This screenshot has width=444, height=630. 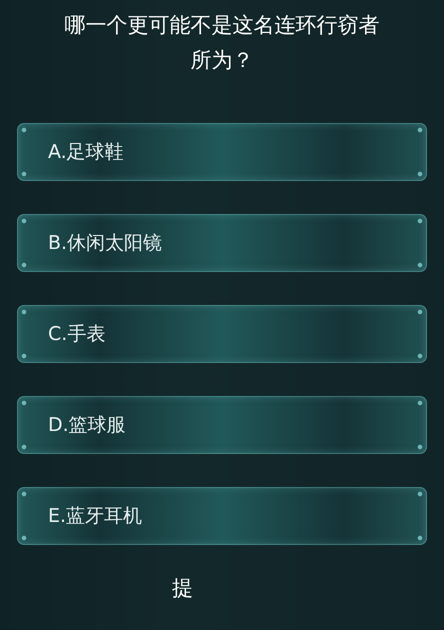 What do you see at coordinates (222, 243) in the screenshot?
I see `answer-option: B.休闲太阳镜` at bounding box center [222, 243].